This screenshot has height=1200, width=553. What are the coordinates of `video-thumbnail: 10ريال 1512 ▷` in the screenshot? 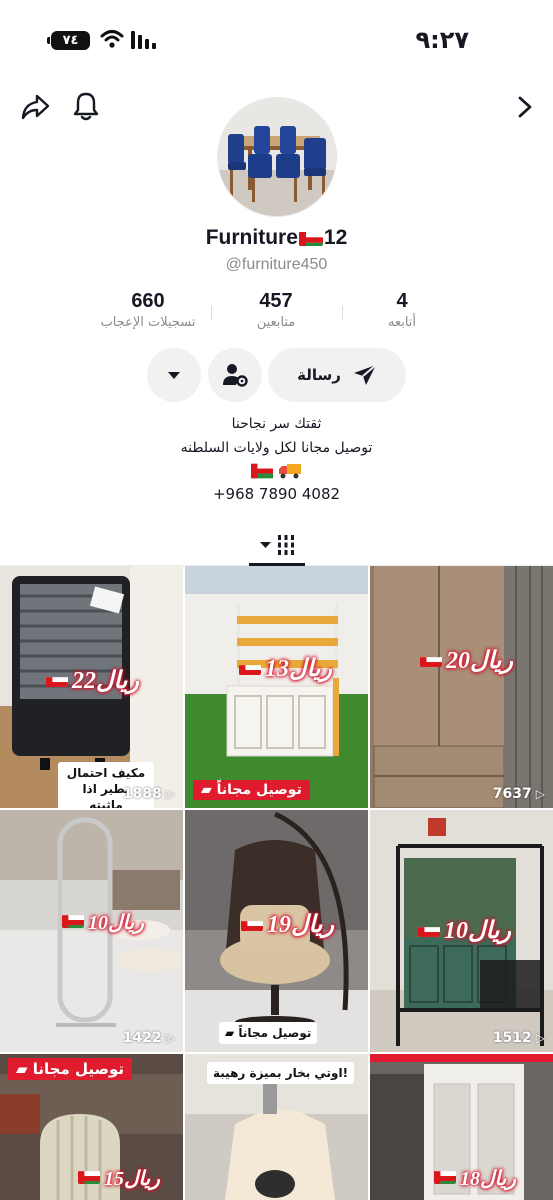 It's located at (461, 931).